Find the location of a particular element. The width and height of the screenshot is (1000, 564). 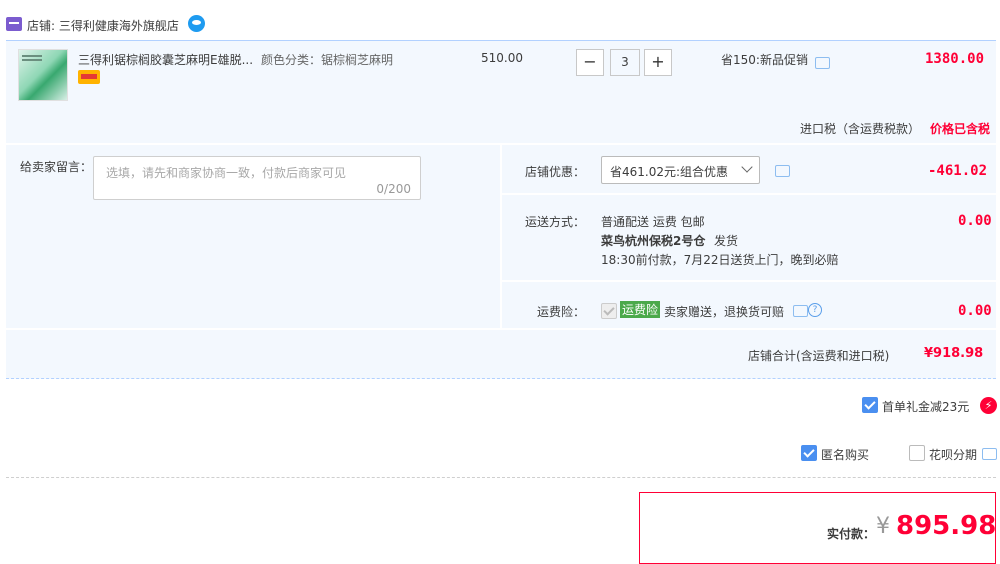

item-price: 510.00 is located at coordinates (502, 58).